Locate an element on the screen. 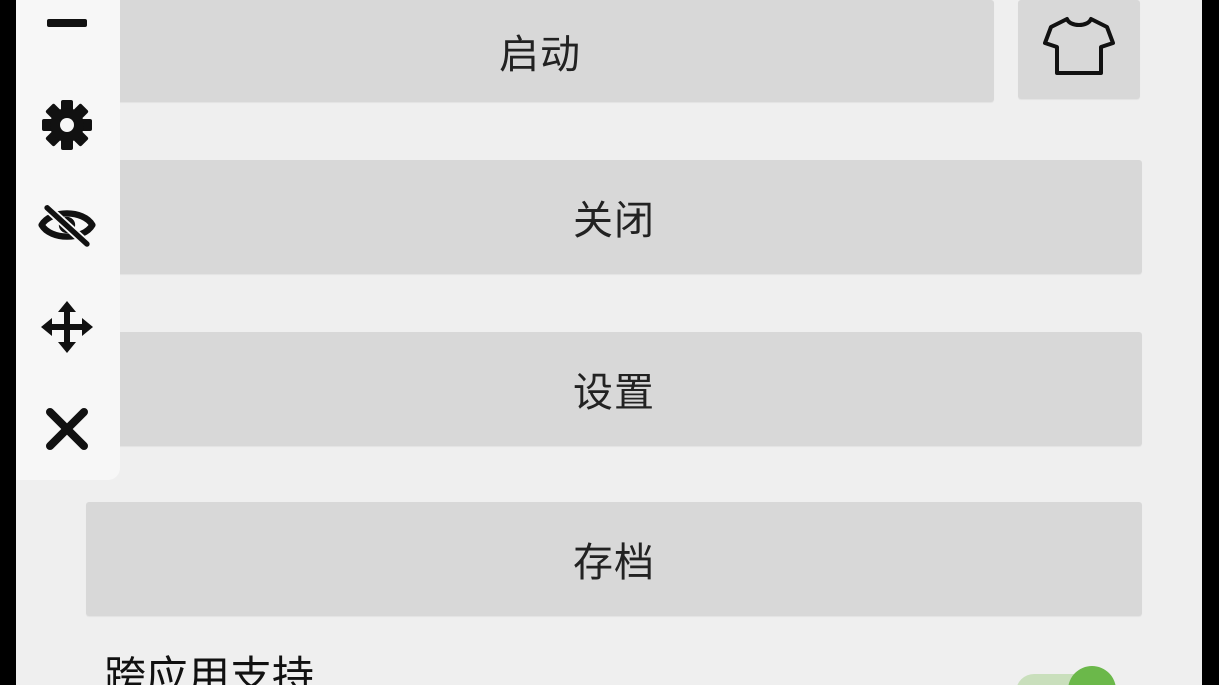 The width and height of the screenshot is (1219, 685). left-frame is located at coordinates (8, 342).